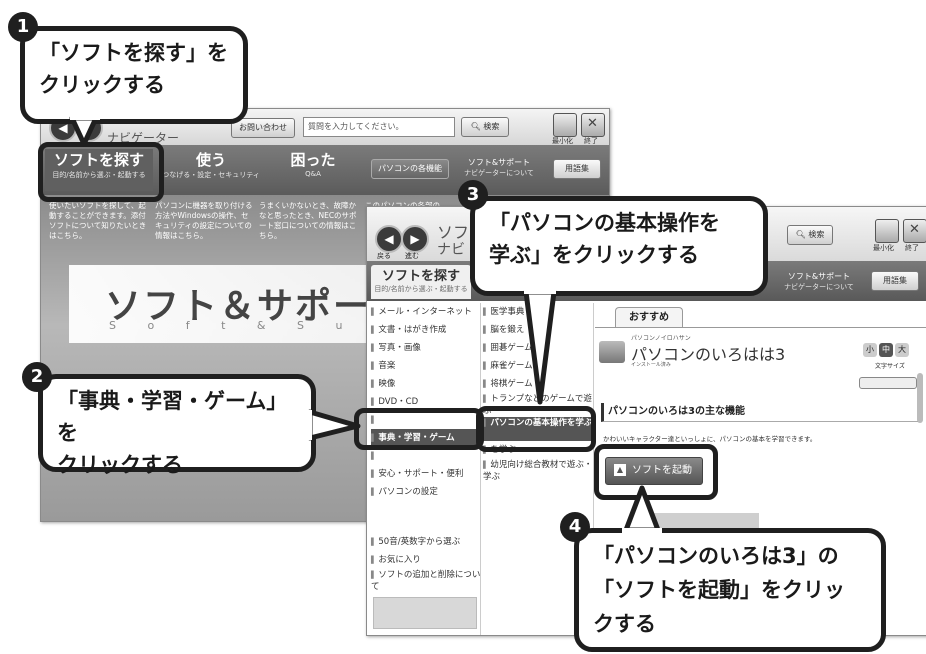  What do you see at coordinates (133, 53) in the screenshot?
I see `callout-text: 「ソフトを探す」を` at bounding box center [133, 53].